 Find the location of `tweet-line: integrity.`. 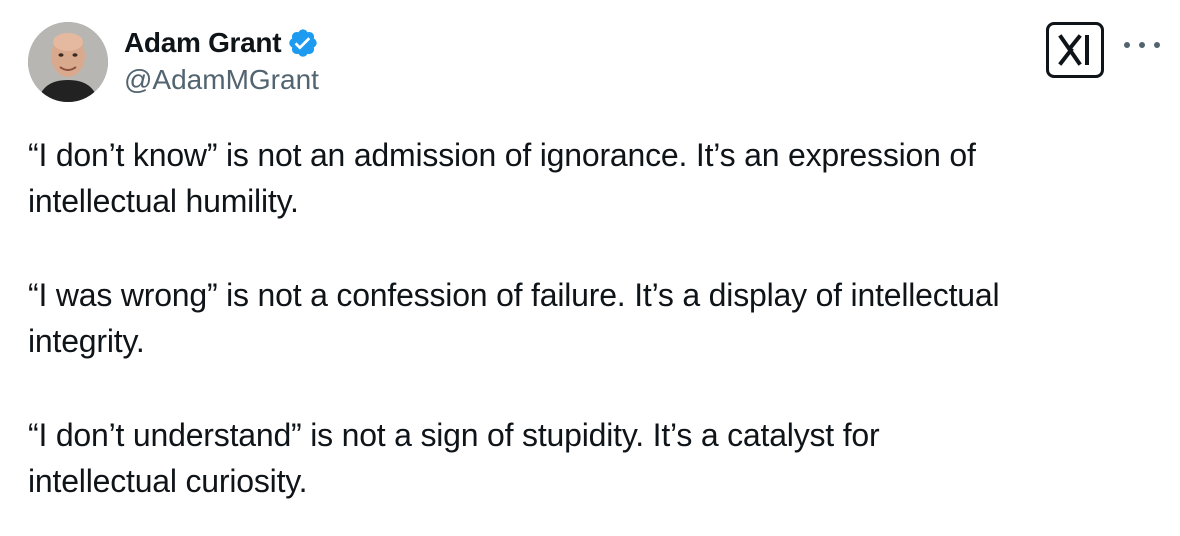

tweet-line: integrity. is located at coordinates (86, 341).